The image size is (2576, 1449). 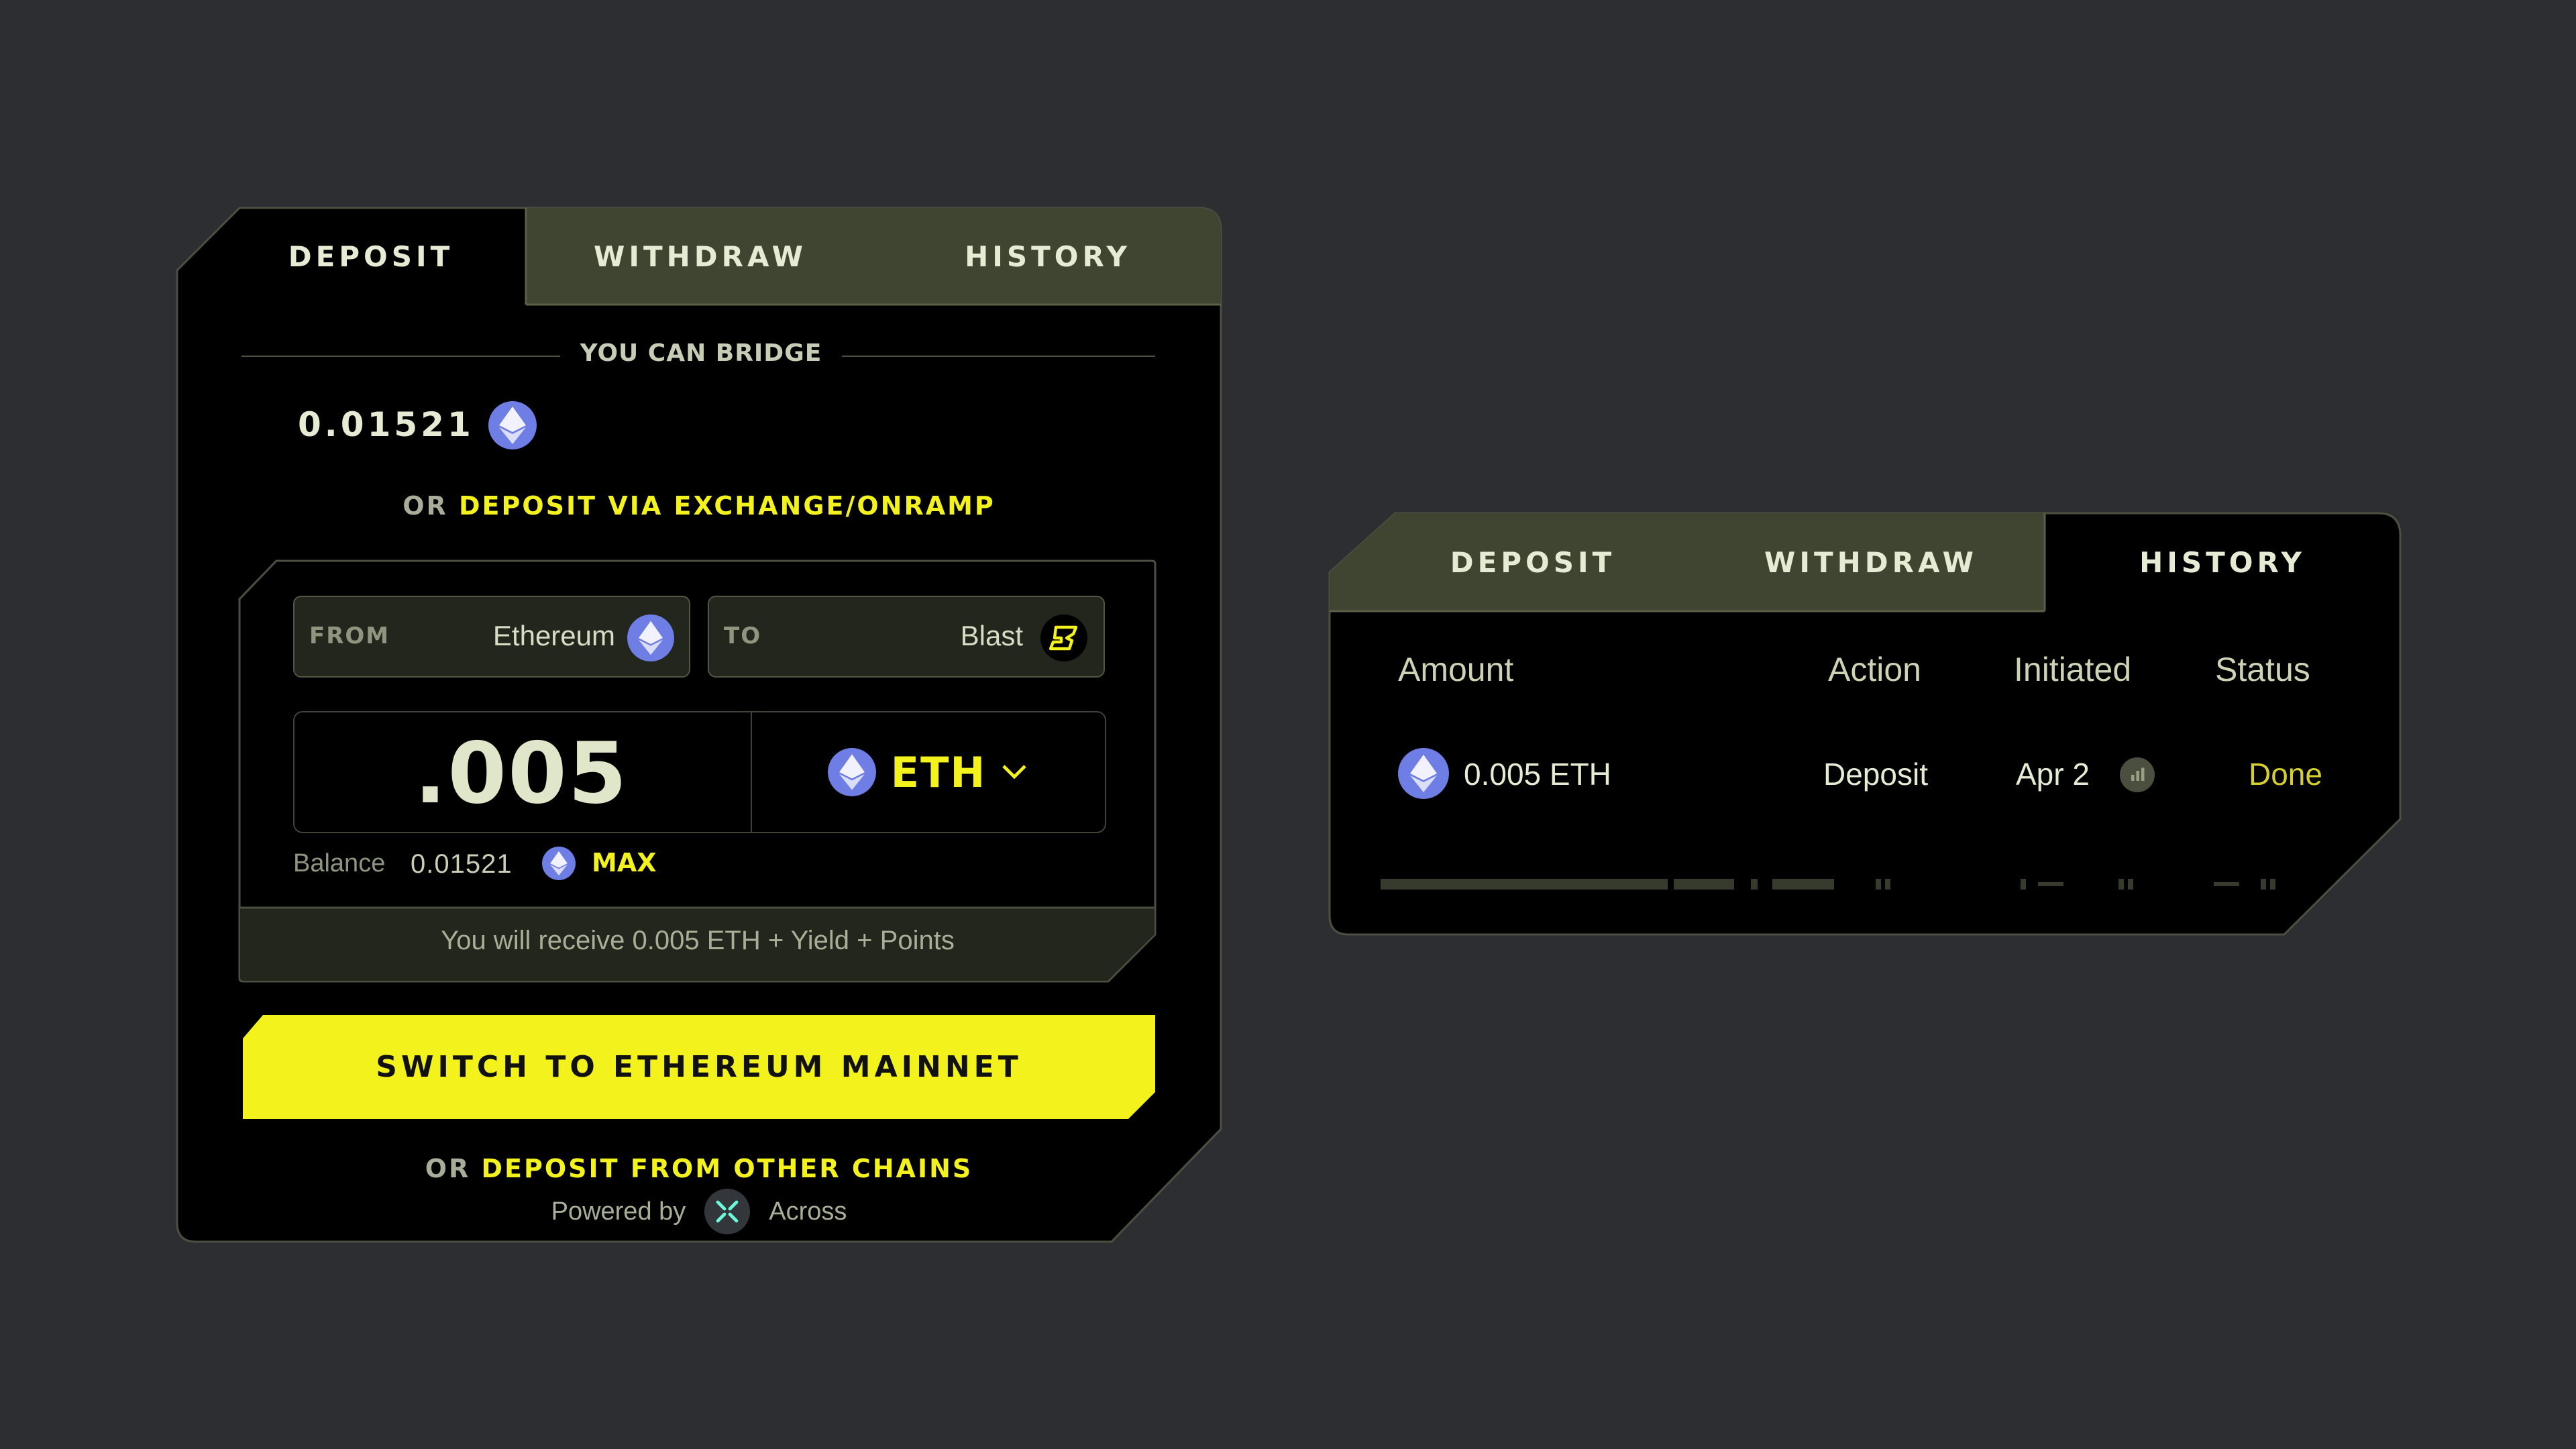 What do you see at coordinates (2137, 774) in the screenshot?
I see `pending-clock-icon` at bounding box center [2137, 774].